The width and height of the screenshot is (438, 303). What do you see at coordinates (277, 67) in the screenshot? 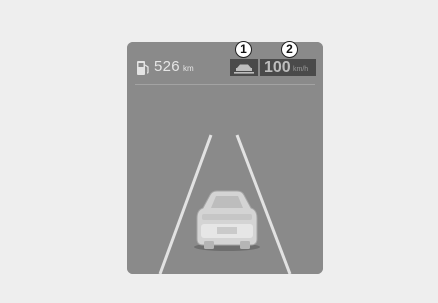
I see `set-speed-value: 100` at bounding box center [277, 67].